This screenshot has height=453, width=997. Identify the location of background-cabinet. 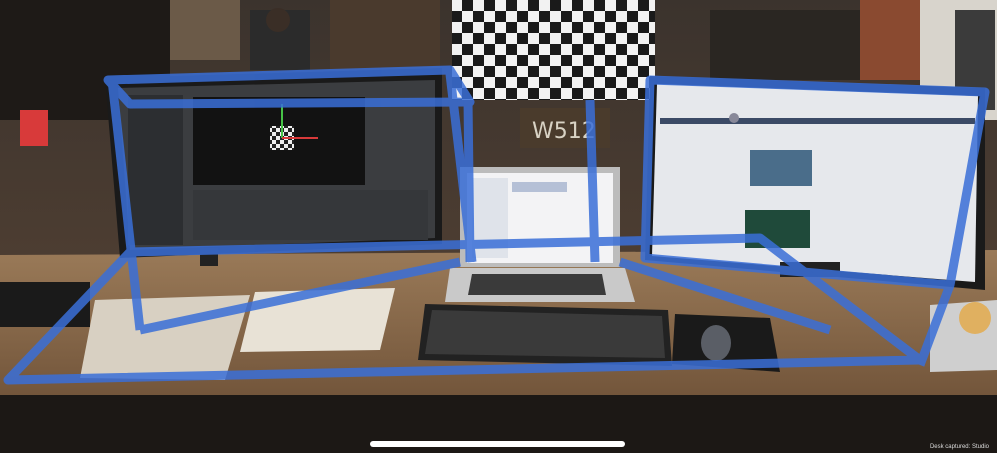
(385, 35).